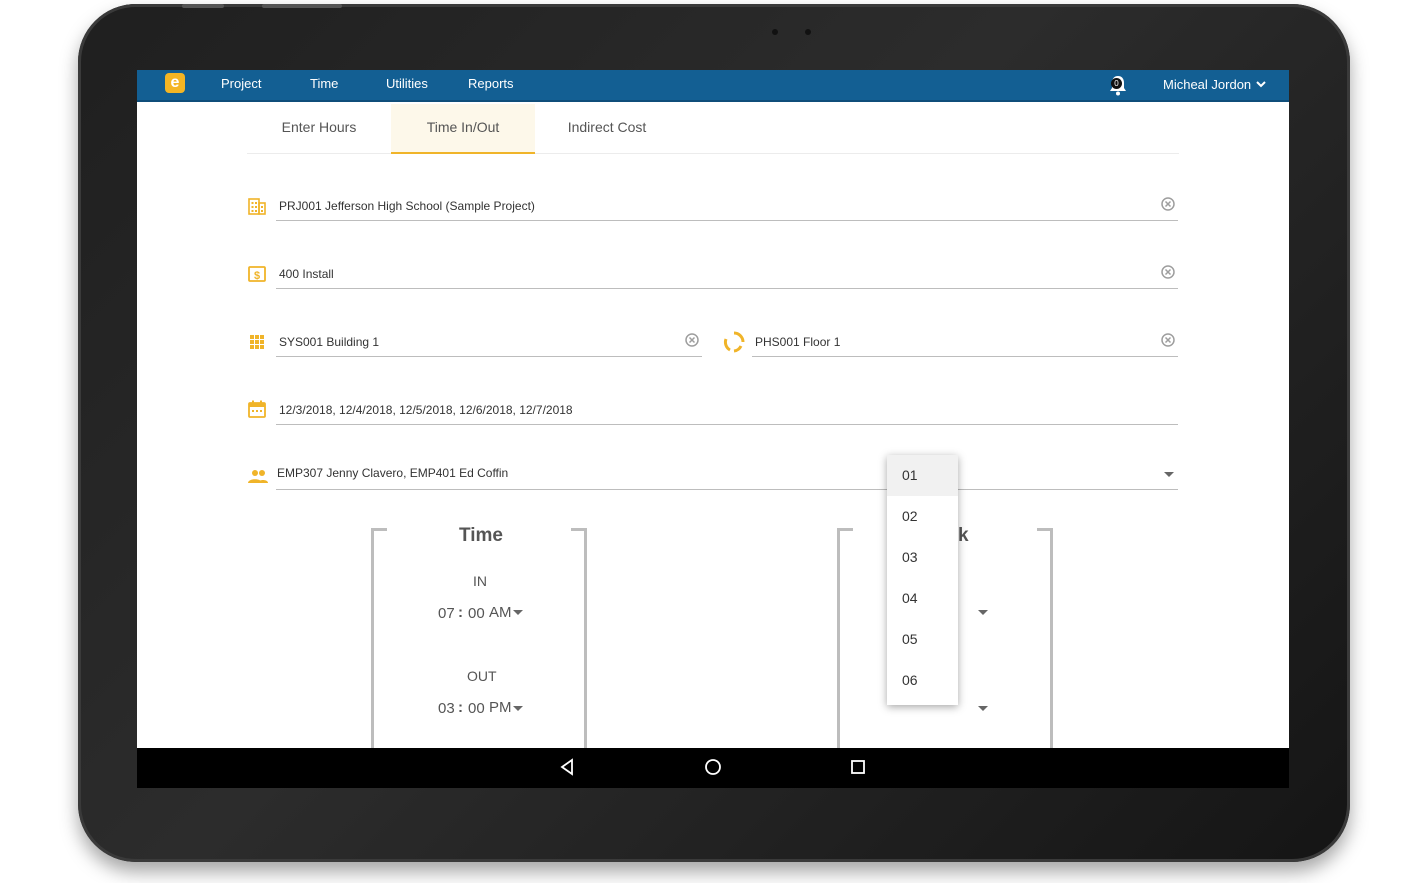 Image resolution: width=1403 pixels, height=883 pixels. I want to click on hour-option: 05, so click(922, 639).